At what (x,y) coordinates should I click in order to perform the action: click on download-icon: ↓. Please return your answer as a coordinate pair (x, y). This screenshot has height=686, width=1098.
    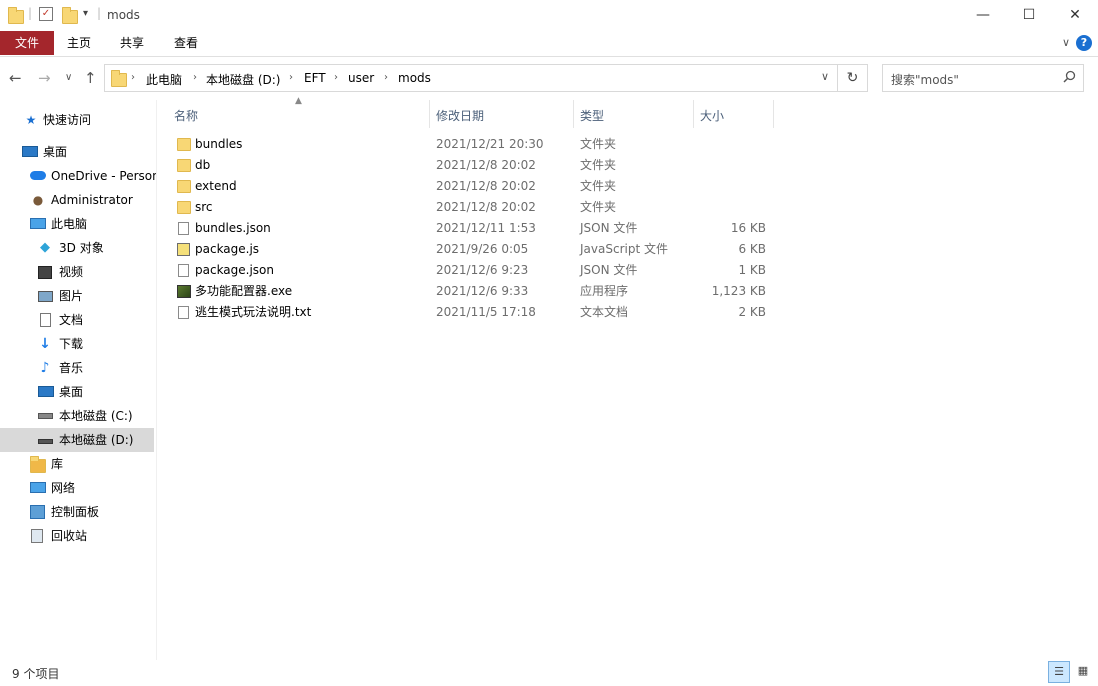
    Looking at the image, I should click on (45, 344).